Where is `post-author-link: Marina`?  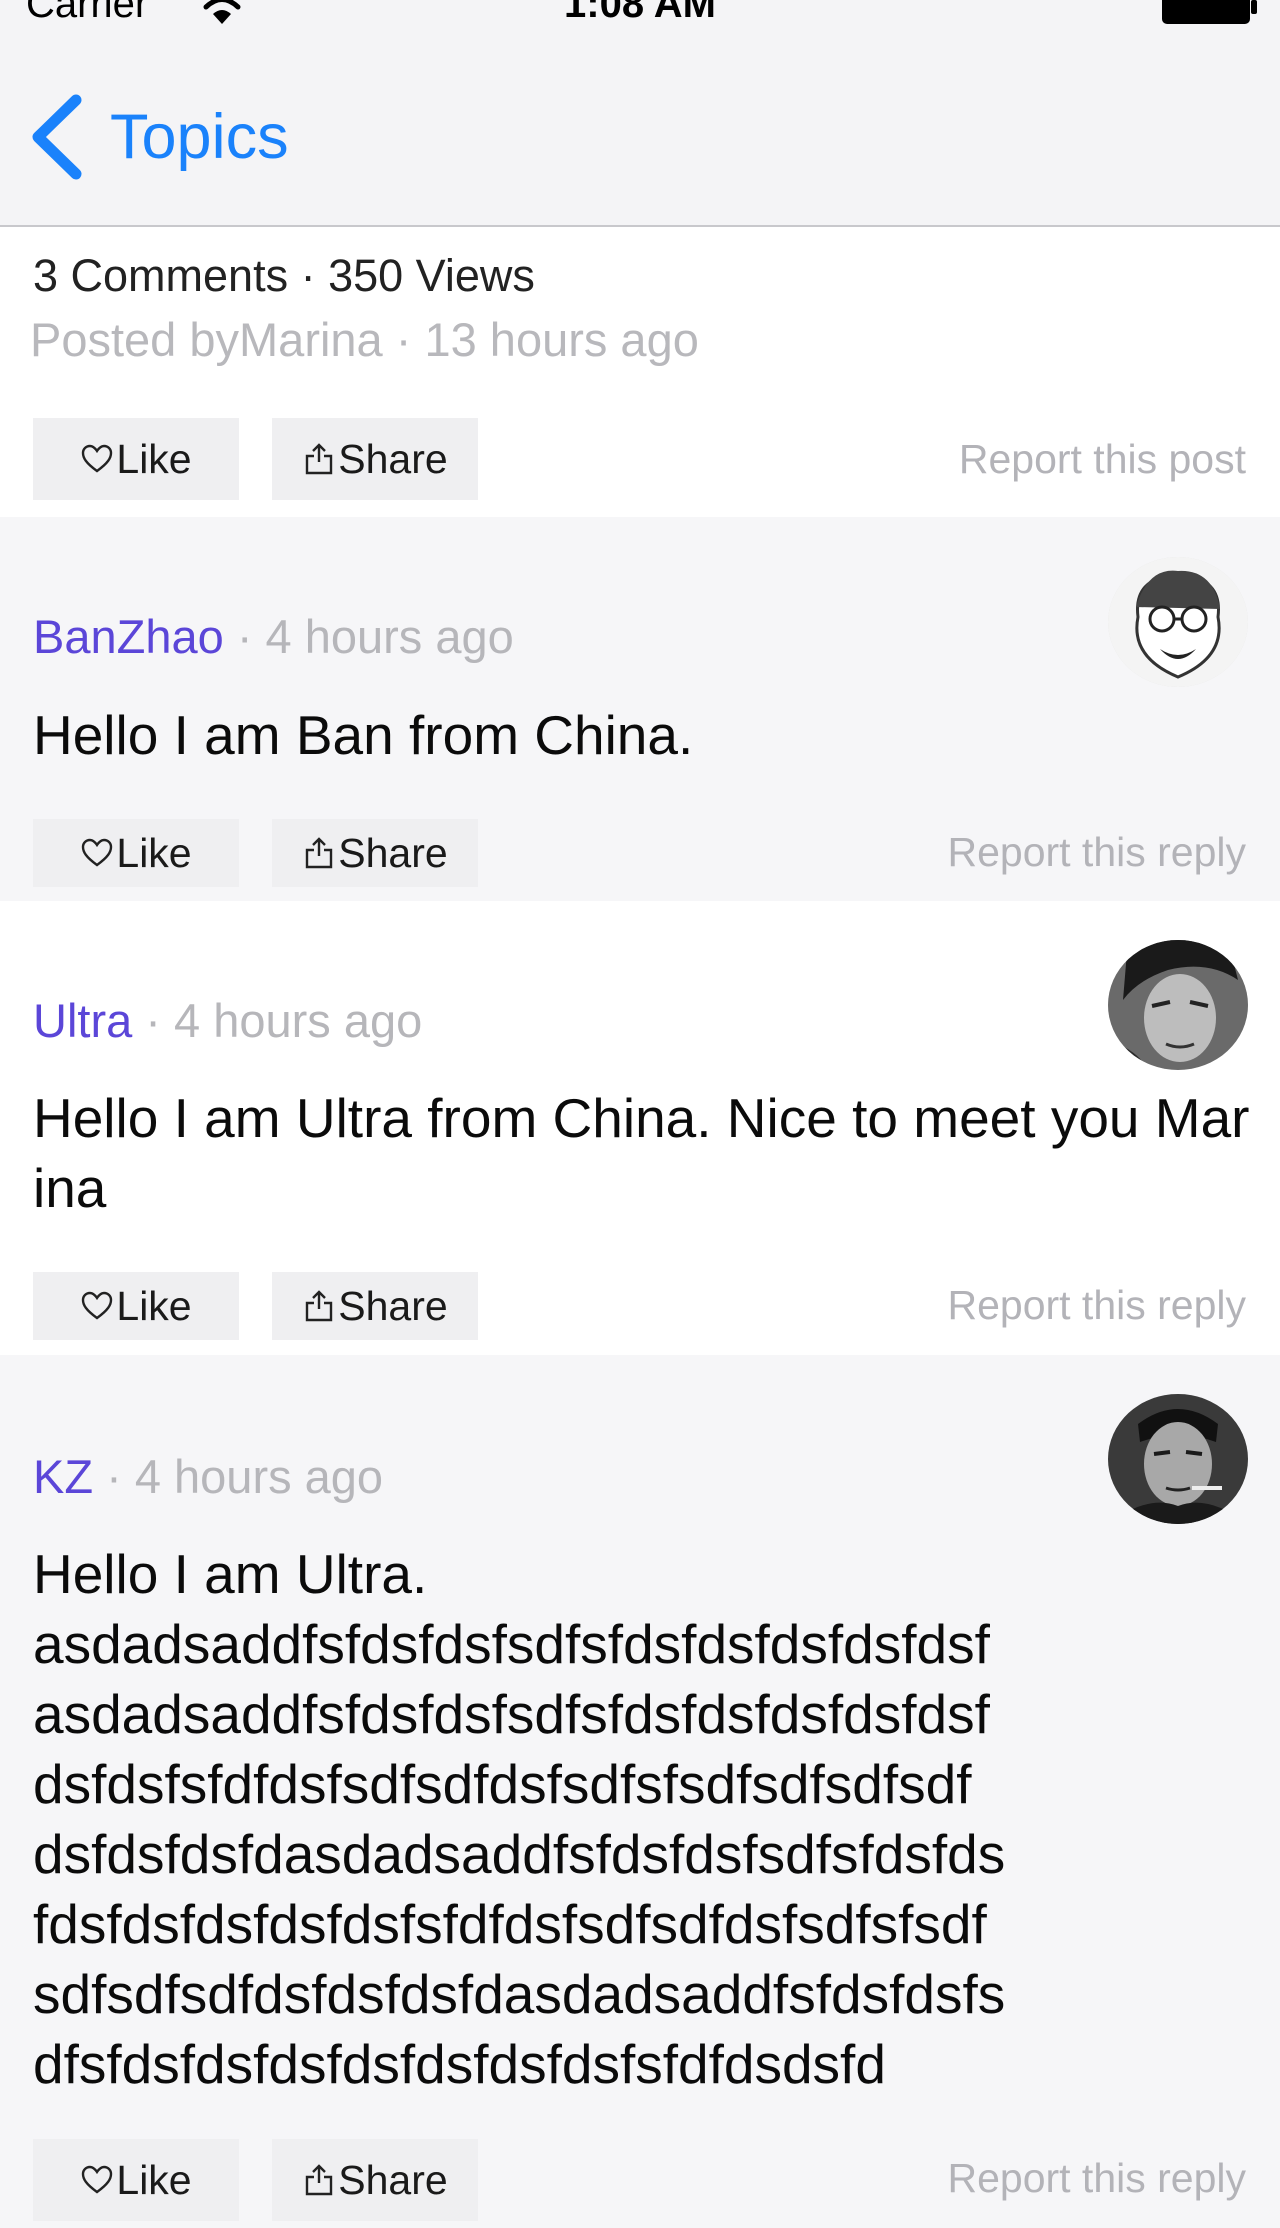 post-author-link: Marina is located at coordinates (311, 339).